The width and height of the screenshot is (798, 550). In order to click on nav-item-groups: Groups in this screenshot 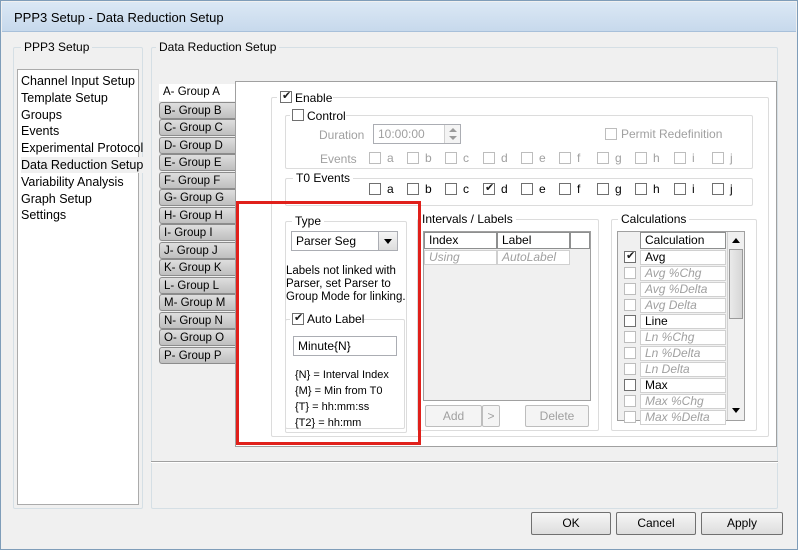, I will do `click(41, 115)`.